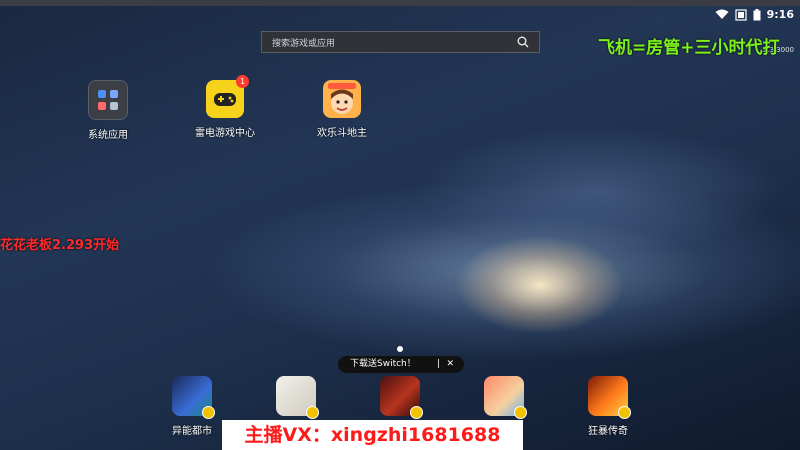  Describe the element at coordinates (304, 44) in the screenshot. I see `search-placeholder: 搜索游戏或应用` at that location.